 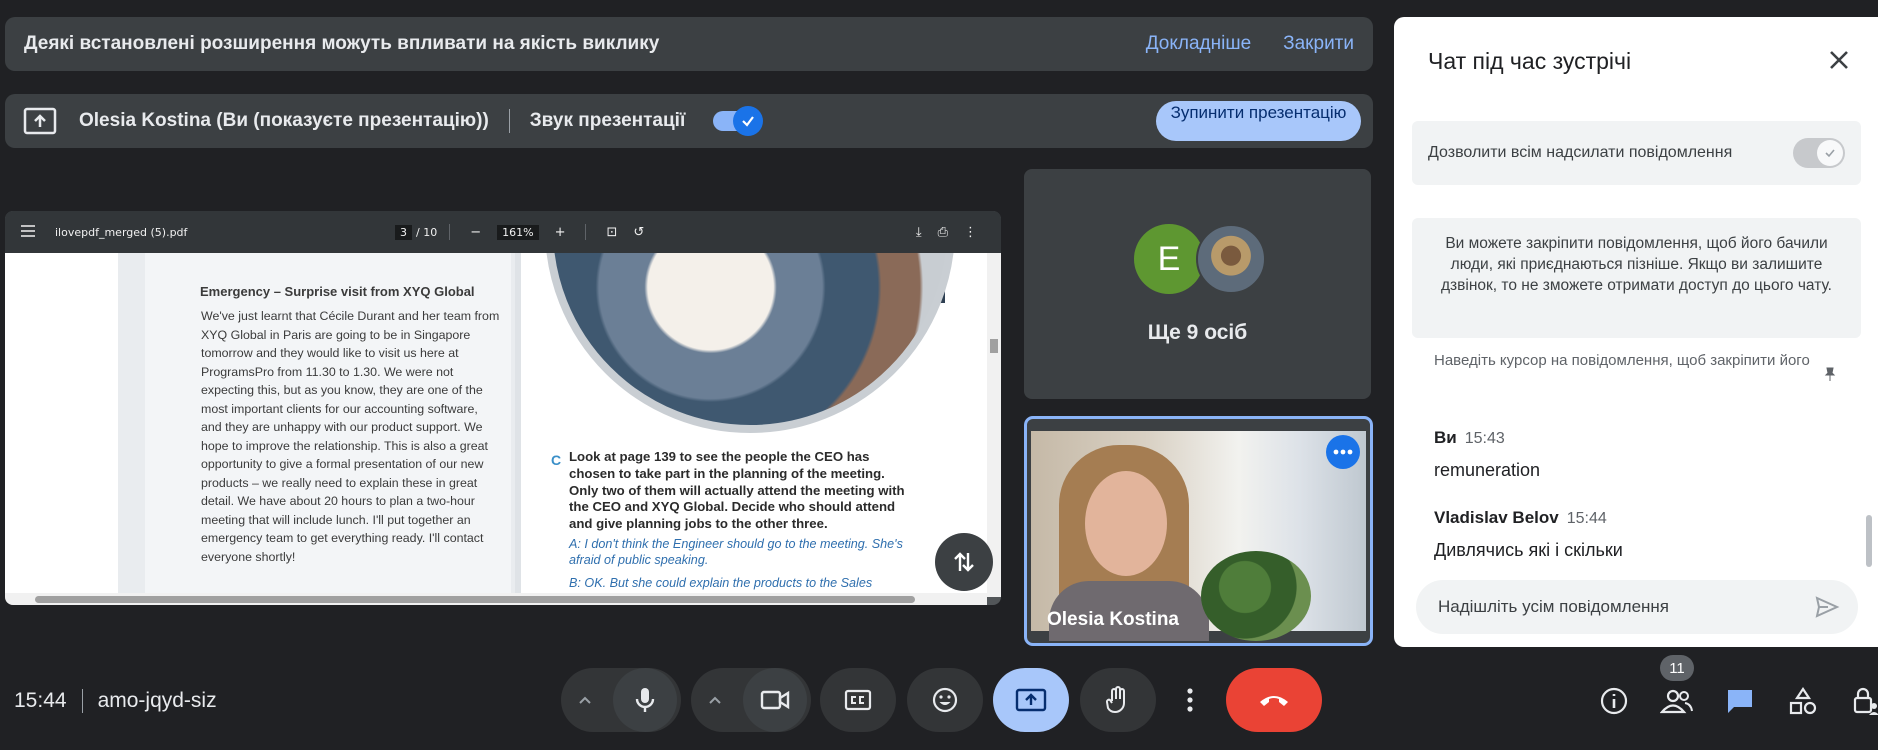 What do you see at coordinates (1586, 518) in the screenshot?
I see `message-time: 15:44` at bounding box center [1586, 518].